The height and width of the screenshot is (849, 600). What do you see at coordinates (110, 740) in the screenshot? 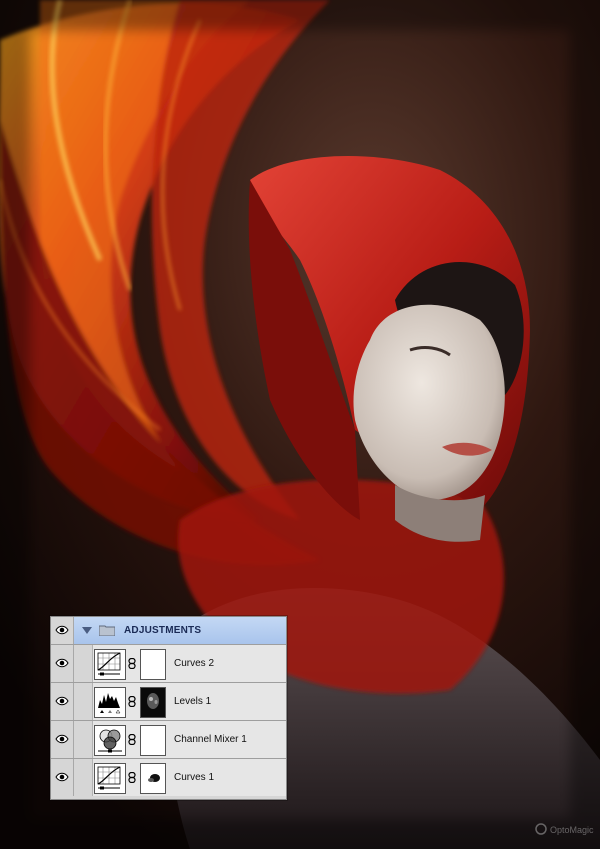
I see `channel-mixer-icon` at bounding box center [110, 740].